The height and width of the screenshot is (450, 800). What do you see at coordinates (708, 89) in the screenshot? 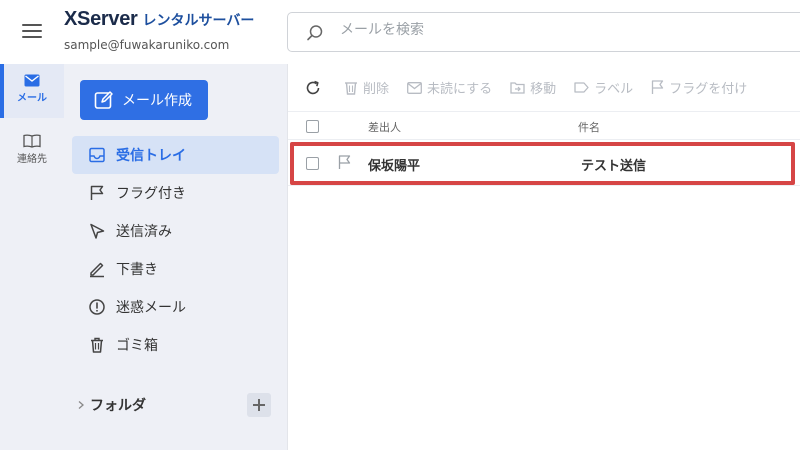
I see `flag-label: フラグを付け` at bounding box center [708, 89].